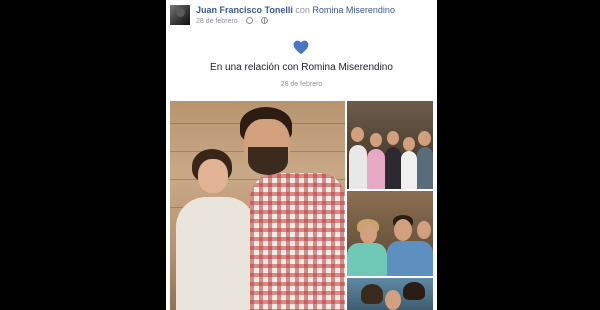 The width and height of the screenshot is (600, 310). What do you see at coordinates (244, 10) in the screenshot?
I see `author-name-link: Juan Francisco Tonelli` at bounding box center [244, 10].